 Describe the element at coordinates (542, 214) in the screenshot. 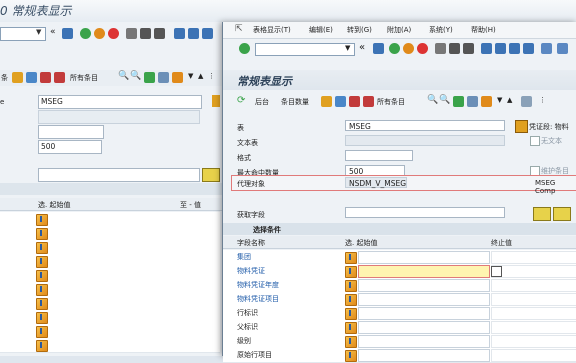

I see `fetch-fields-button` at that location.